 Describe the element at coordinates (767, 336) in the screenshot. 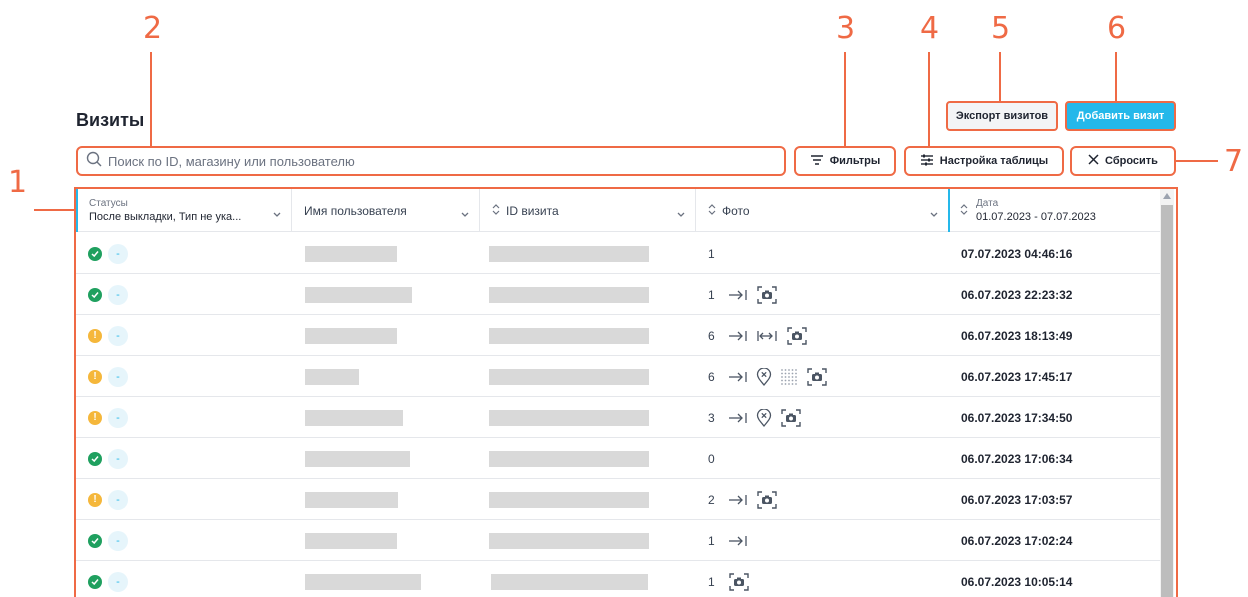

I see `arrows-between-icon` at that location.